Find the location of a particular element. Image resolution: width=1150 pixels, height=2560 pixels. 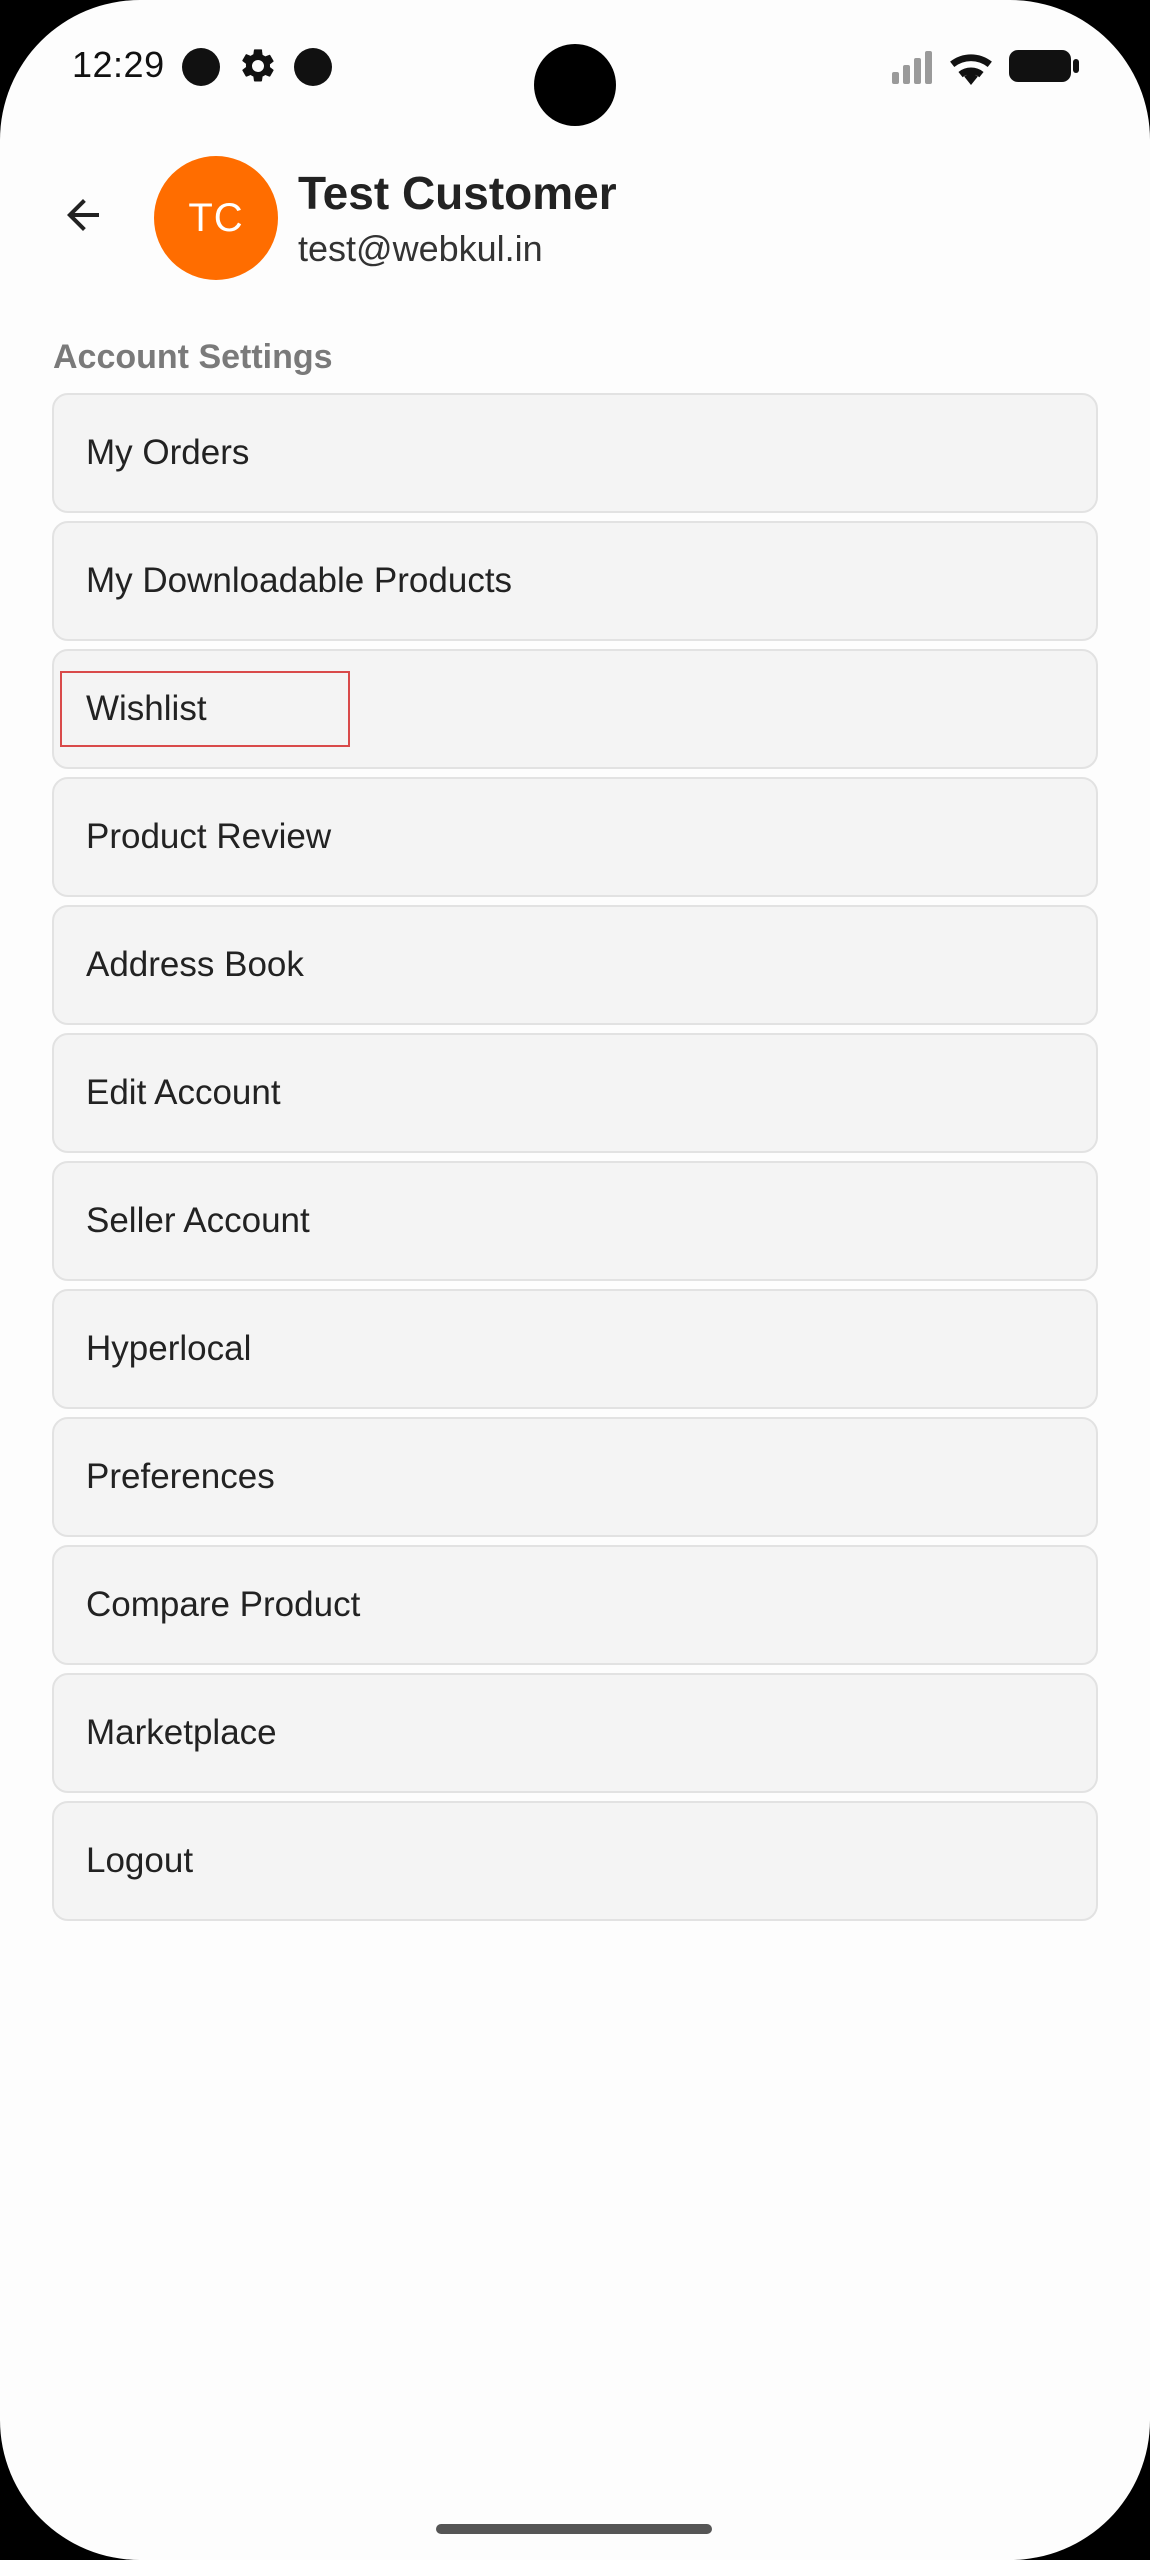

menu-item-label: Wishlist is located at coordinates (146, 708).